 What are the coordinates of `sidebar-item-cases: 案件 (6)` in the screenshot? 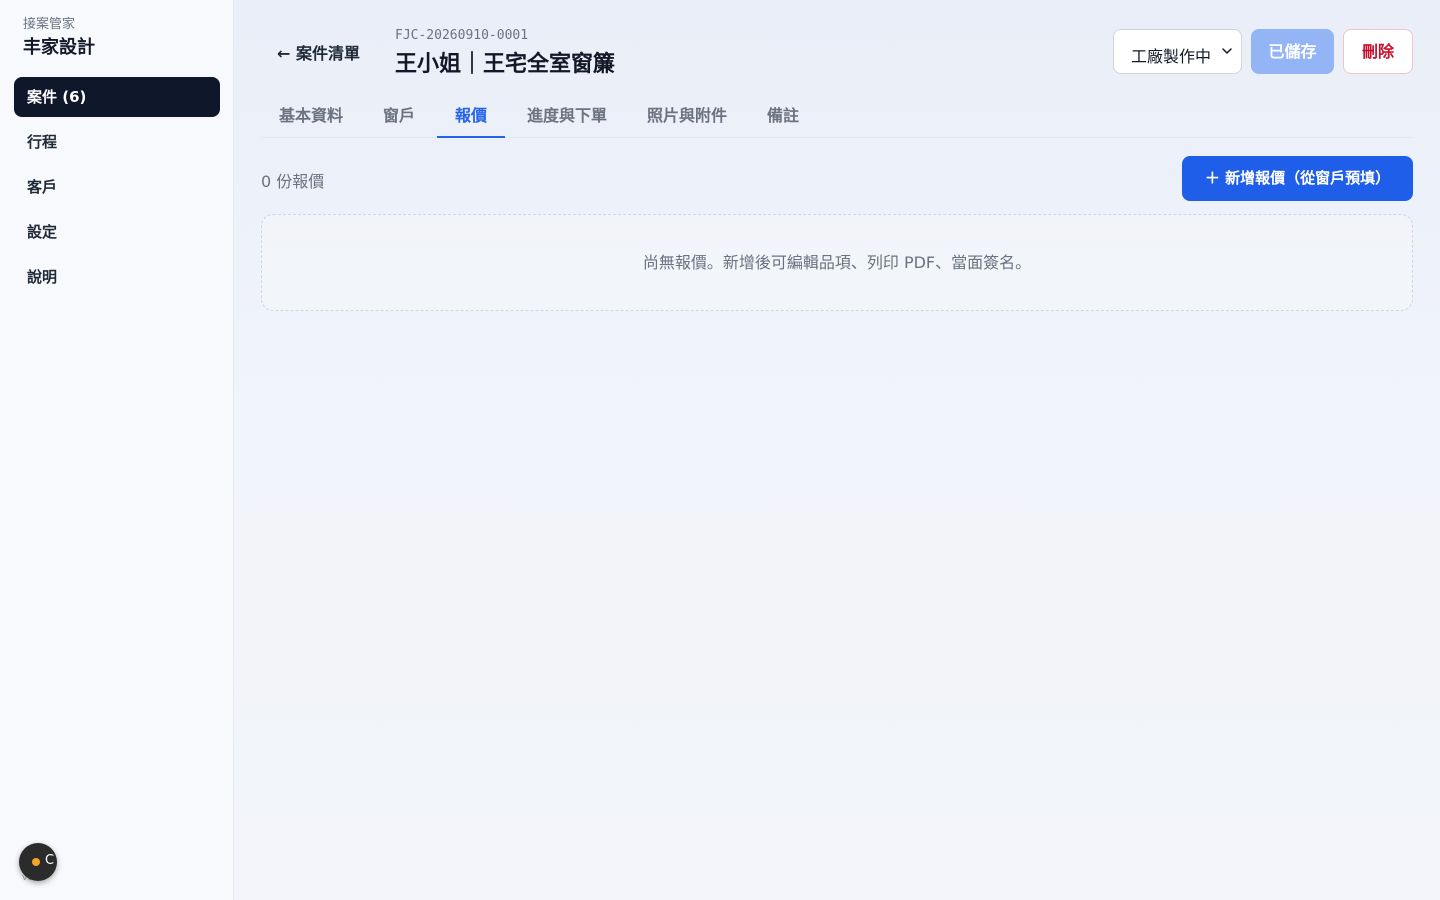 It's located at (117, 97).